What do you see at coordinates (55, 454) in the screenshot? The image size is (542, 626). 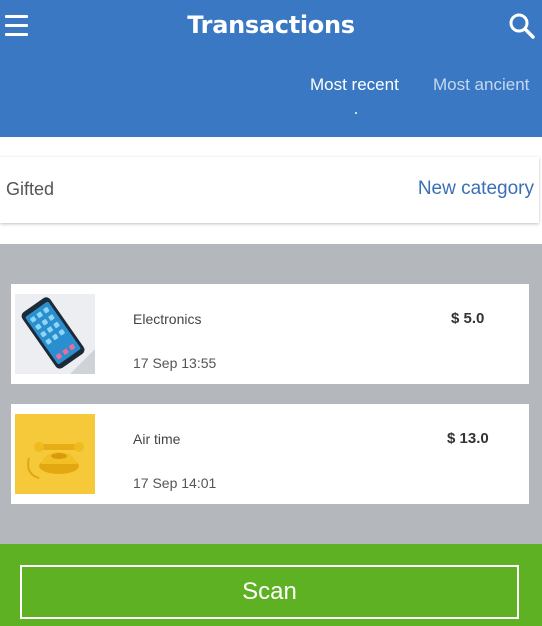 I see `telephone-photo` at bounding box center [55, 454].